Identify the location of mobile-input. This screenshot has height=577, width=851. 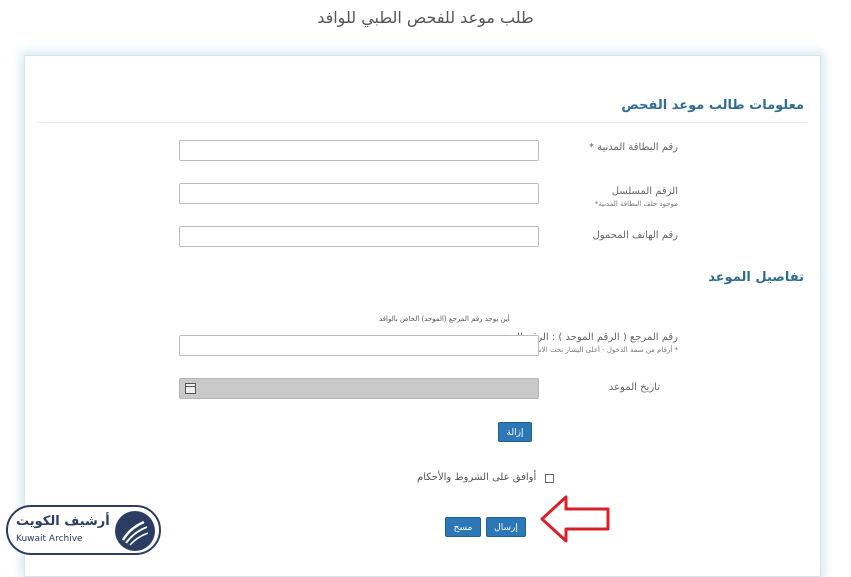
(359, 236).